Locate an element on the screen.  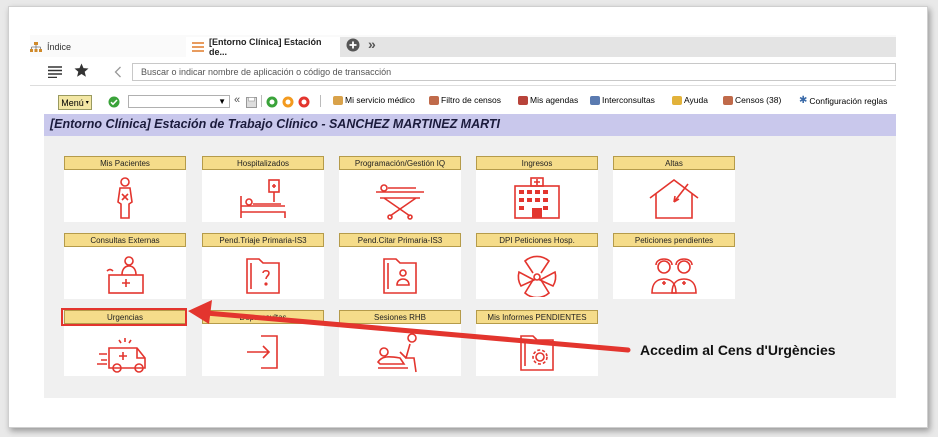
annotation-arrow is located at coordinates (409, 326).